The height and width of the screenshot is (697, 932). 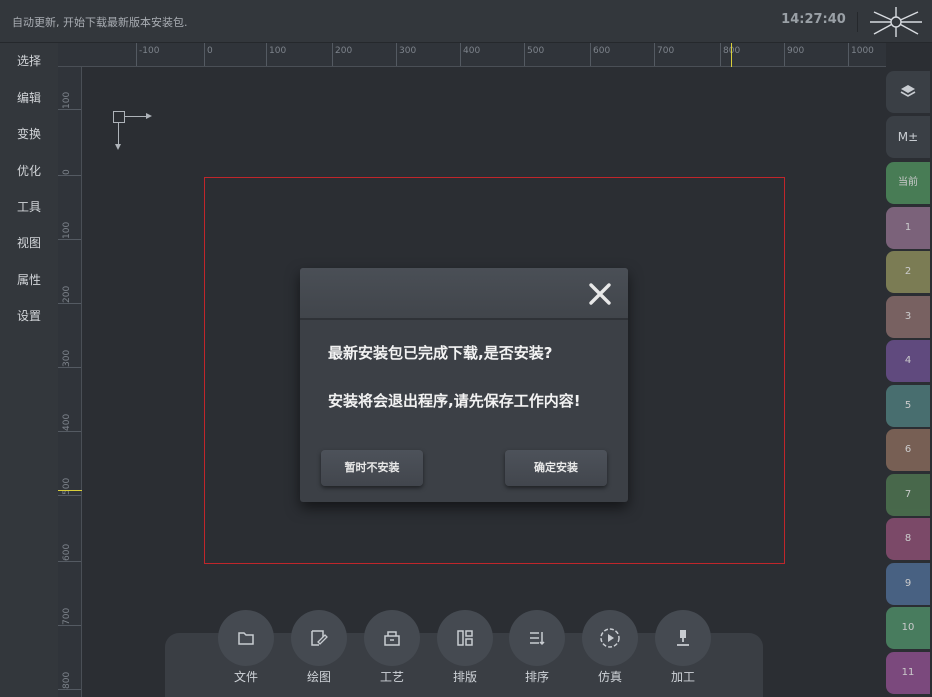 I want to click on folder-icon, so click(x=246, y=638).